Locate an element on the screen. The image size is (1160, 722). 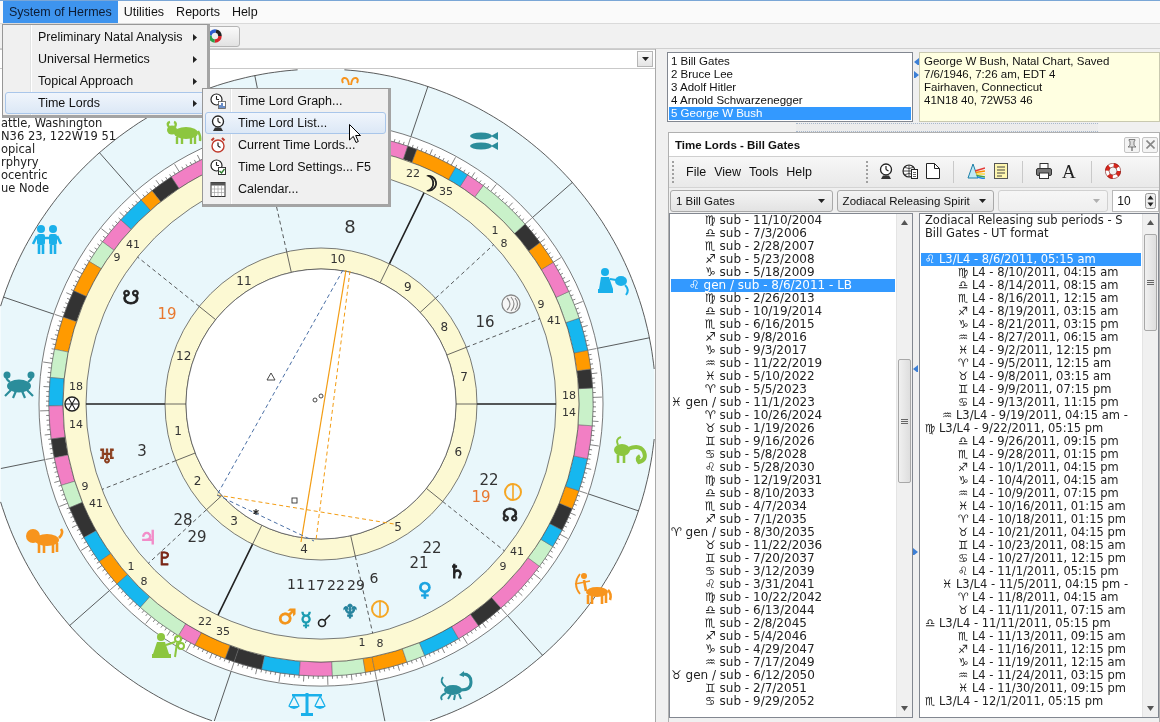
period-row: ♐ sub - 5/4/2046 is located at coordinates (783, 636).